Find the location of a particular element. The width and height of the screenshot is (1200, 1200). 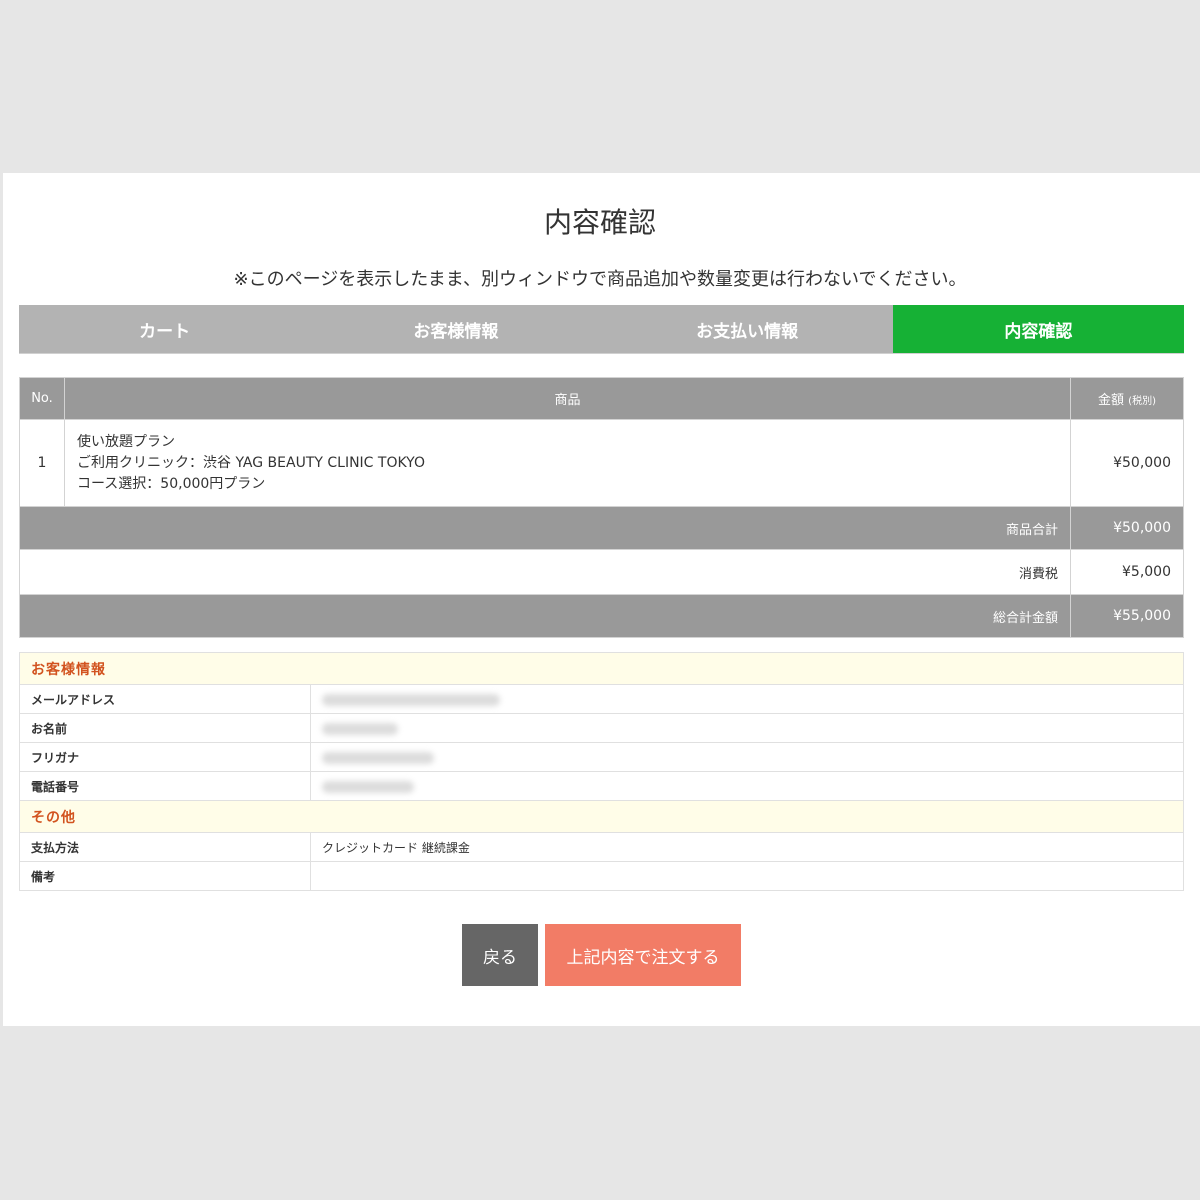

subtotal-row: 商品合計 ¥50,000 is located at coordinates (601, 528).